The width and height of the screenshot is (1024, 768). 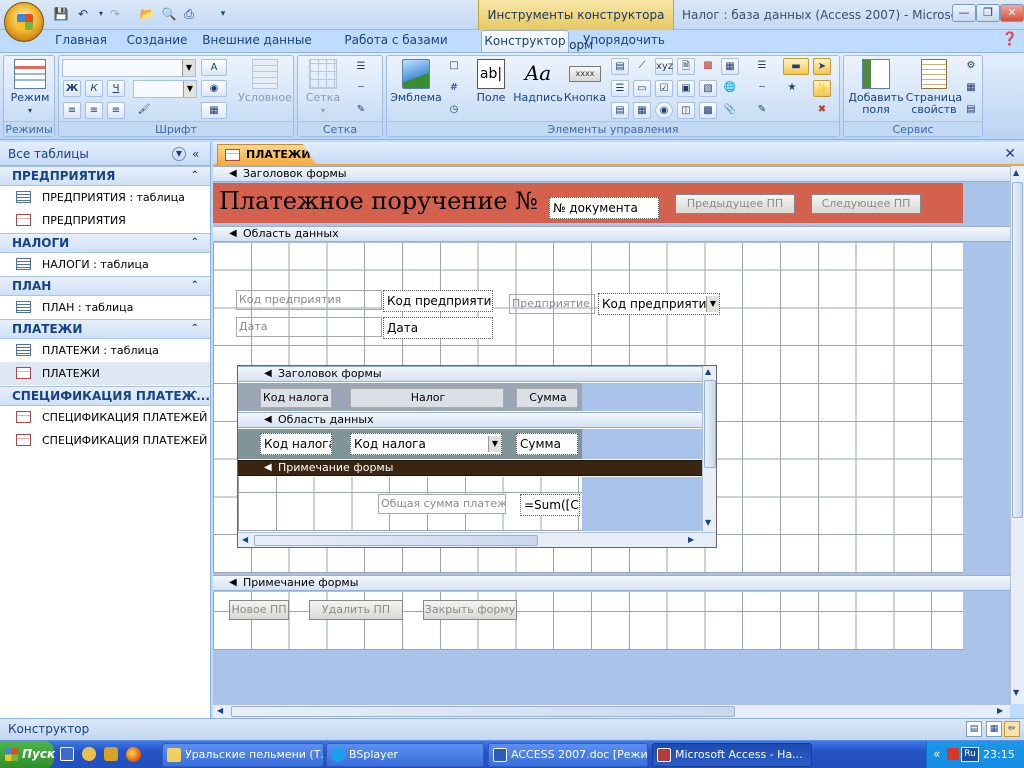 What do you see at coordinates (659, 304) in the screenshot?
I see `company-combo: Код предприяти ▼` at bounding box center [659, 304].